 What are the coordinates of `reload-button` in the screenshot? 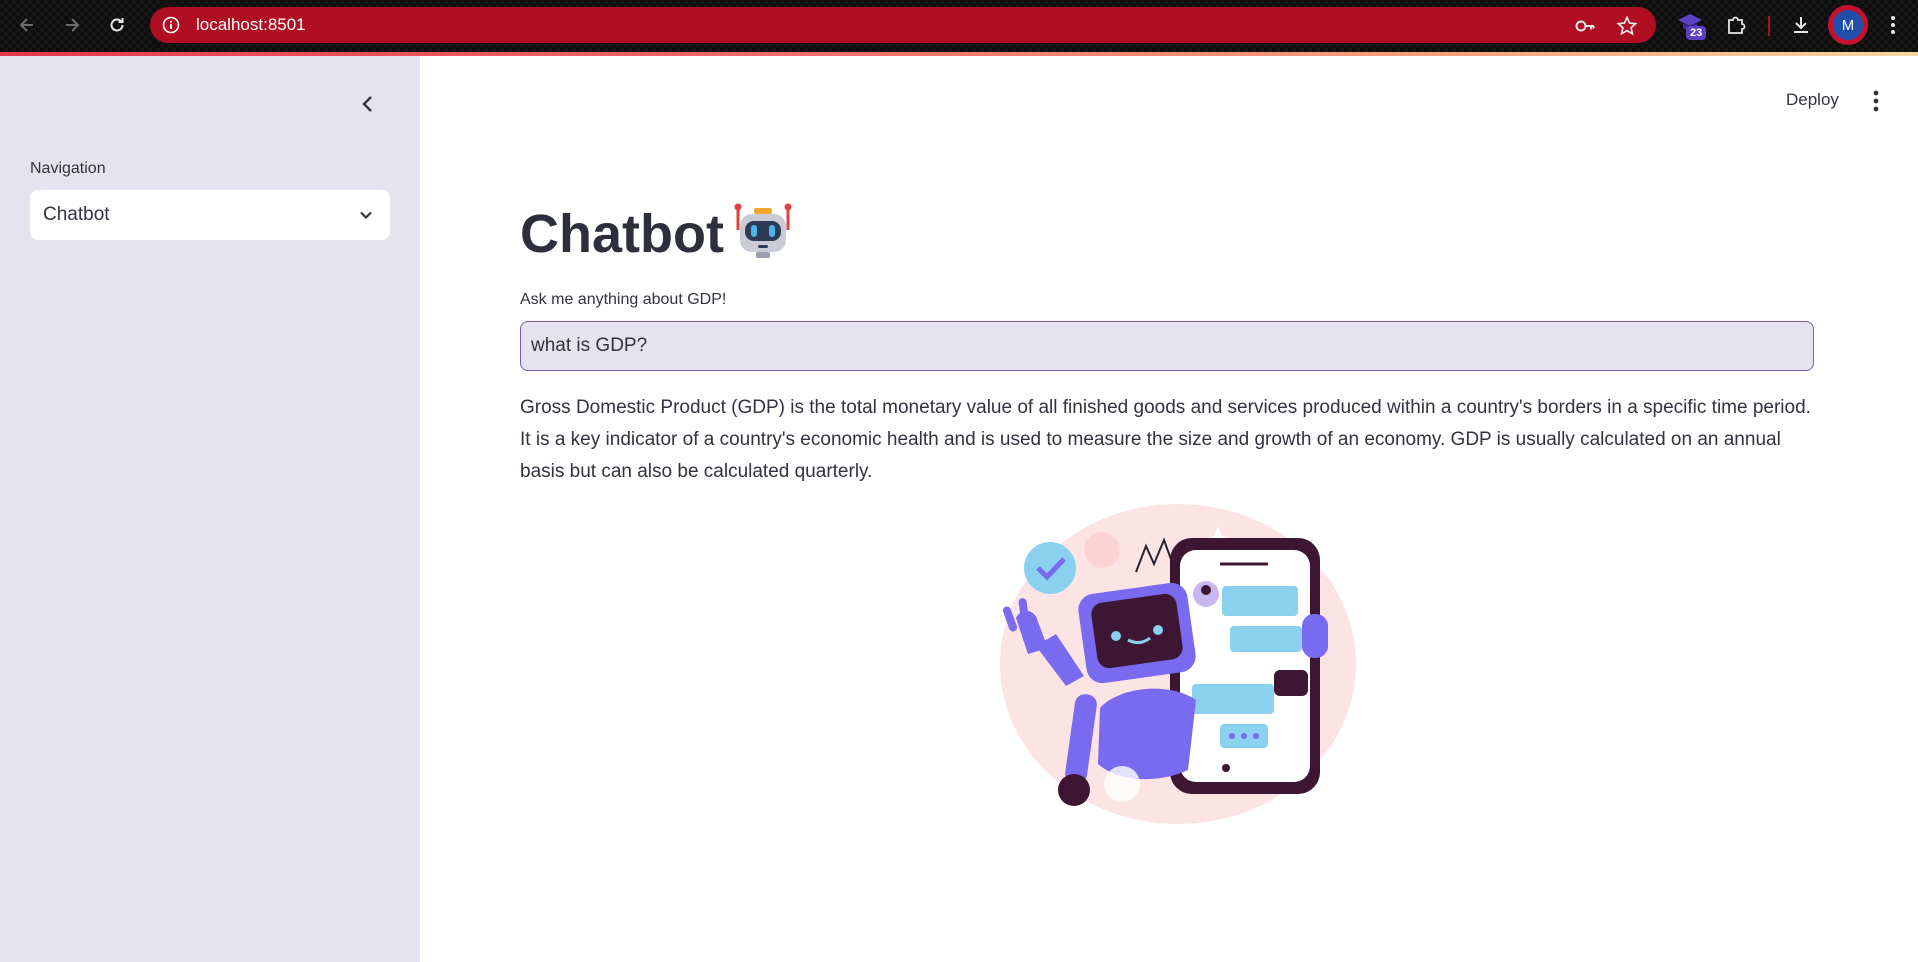 It's located at (117, 25).